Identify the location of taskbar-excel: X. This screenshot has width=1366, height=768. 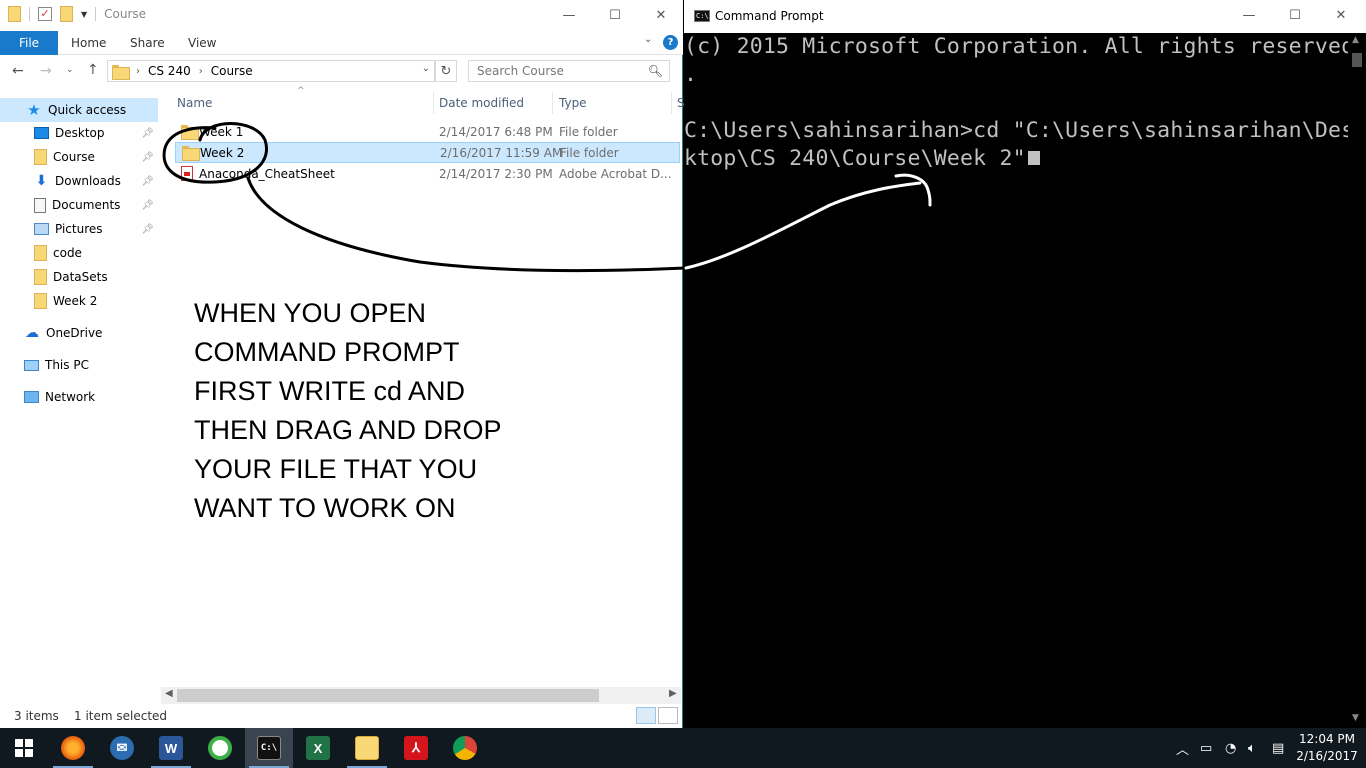
(318, 748).